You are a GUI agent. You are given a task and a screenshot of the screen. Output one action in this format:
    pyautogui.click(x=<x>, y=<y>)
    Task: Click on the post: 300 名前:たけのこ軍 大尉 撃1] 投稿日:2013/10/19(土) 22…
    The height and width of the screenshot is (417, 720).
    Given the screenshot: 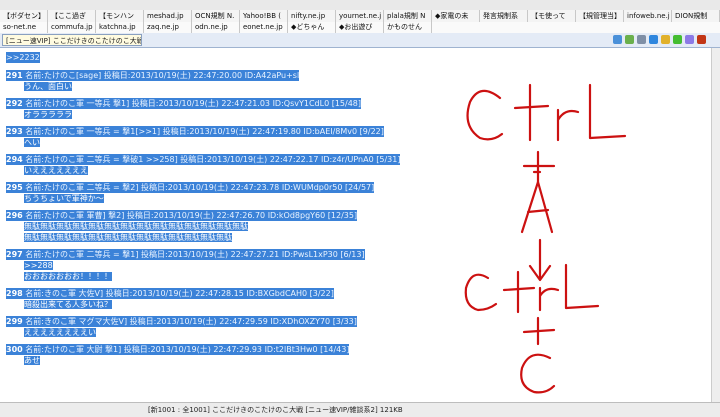 What is the action you would take?
    pyautogui.click(x=178, y=355)
    